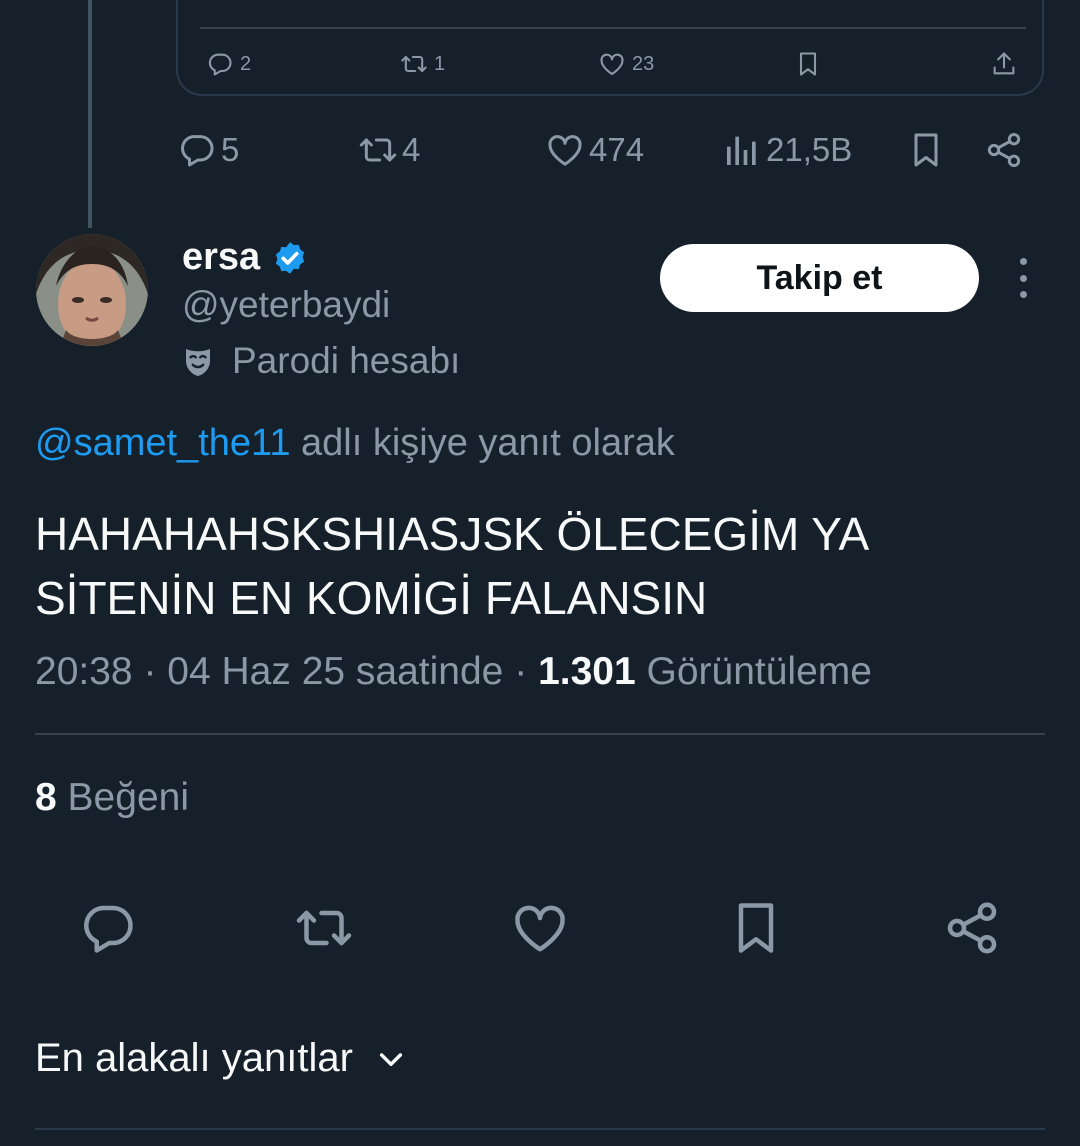 The height and width of the screenshot is (1146, 1080). I want to click on likes-label: Beğeni, so click(128, 797).